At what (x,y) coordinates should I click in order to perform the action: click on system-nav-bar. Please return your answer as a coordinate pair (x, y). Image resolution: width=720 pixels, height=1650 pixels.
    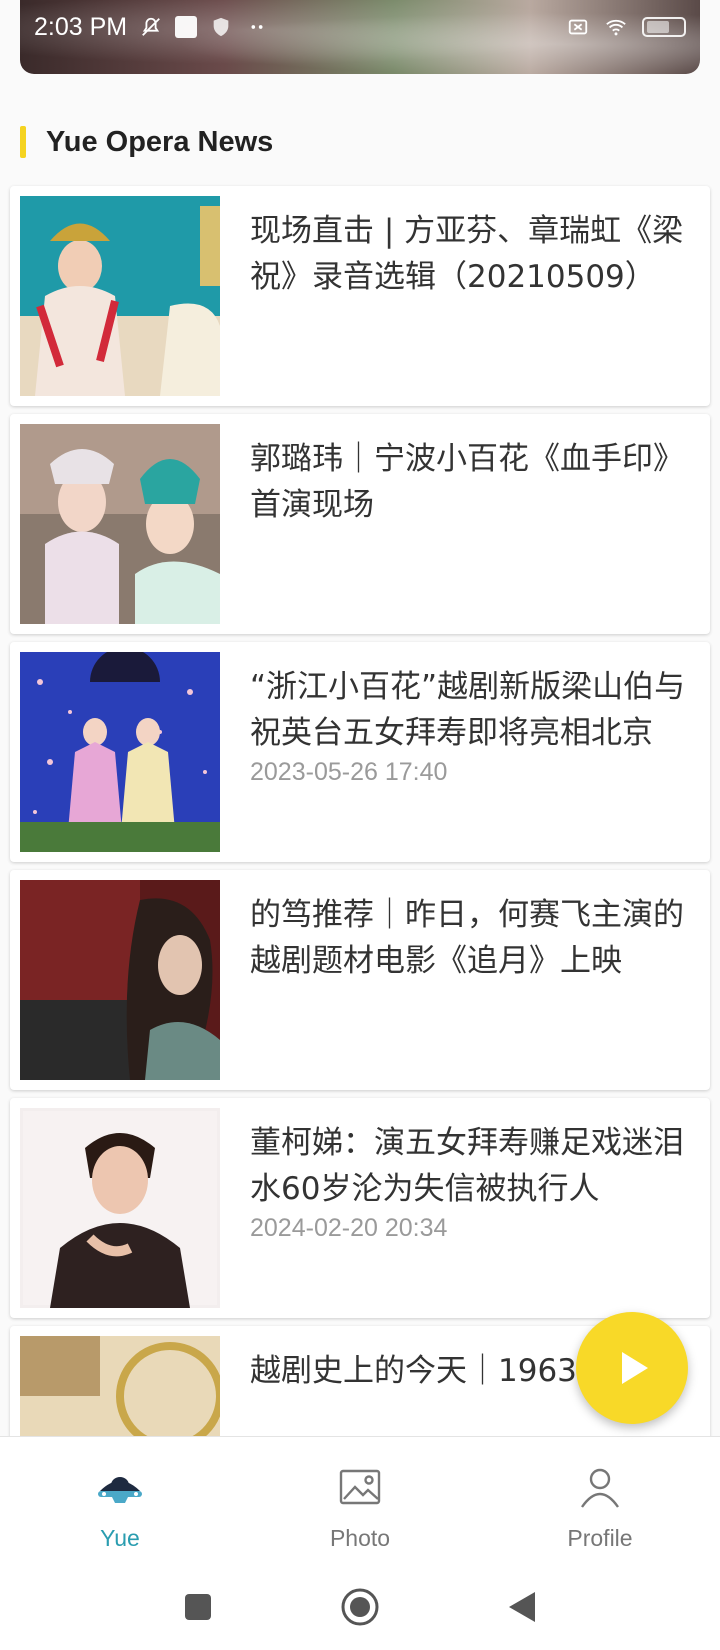
    Looking at the image, I should click on (360, 1607).